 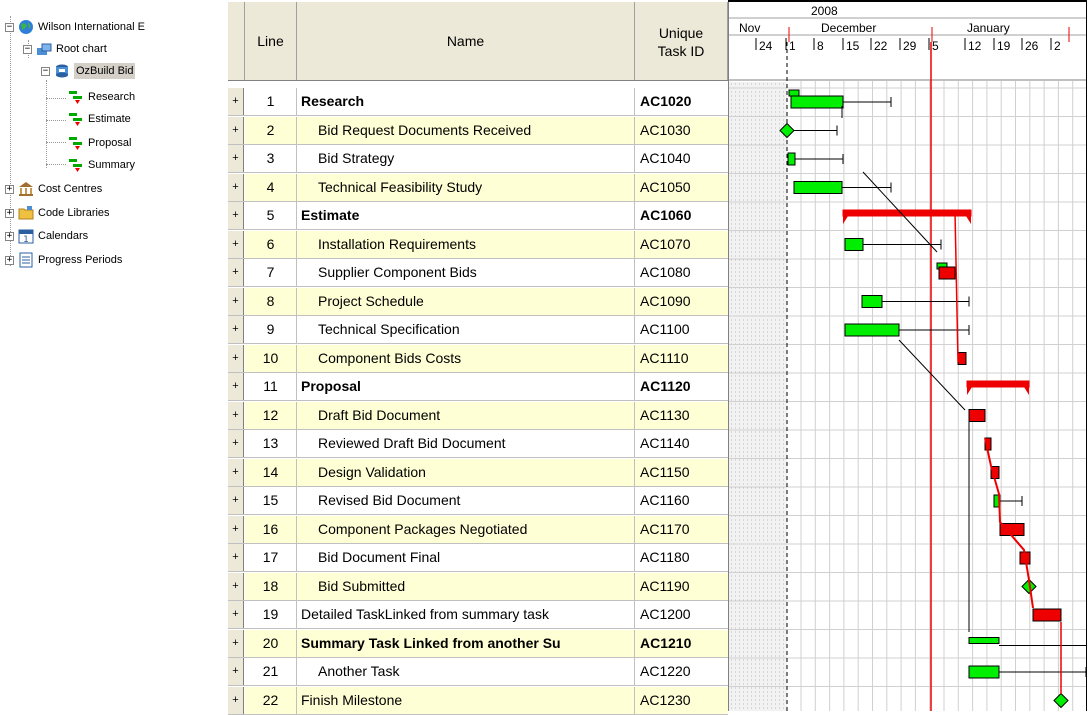 What do you see at coordinates (681, 643) in the screenshot?
I see `row-unique-task-id: AC1210` at bounding box center [681, 643].